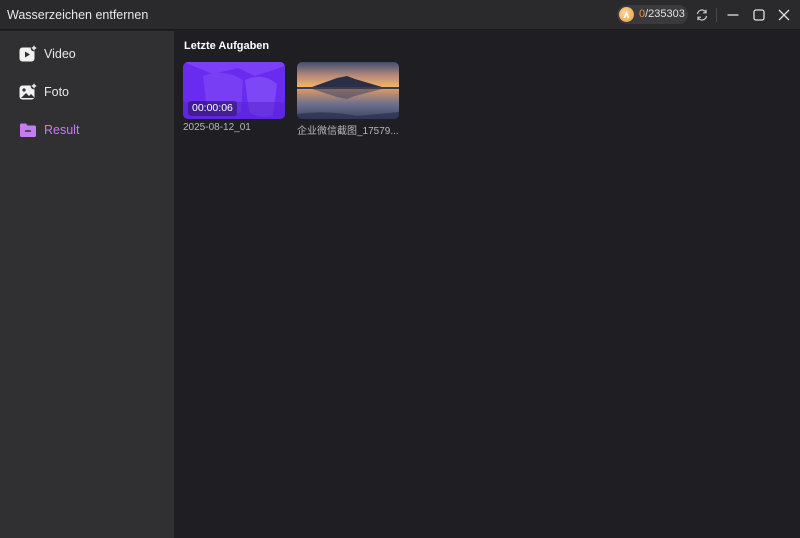 The image size is (800, 538). I want to click on section-title: Letzte Aufgaben, so click(227, 46).